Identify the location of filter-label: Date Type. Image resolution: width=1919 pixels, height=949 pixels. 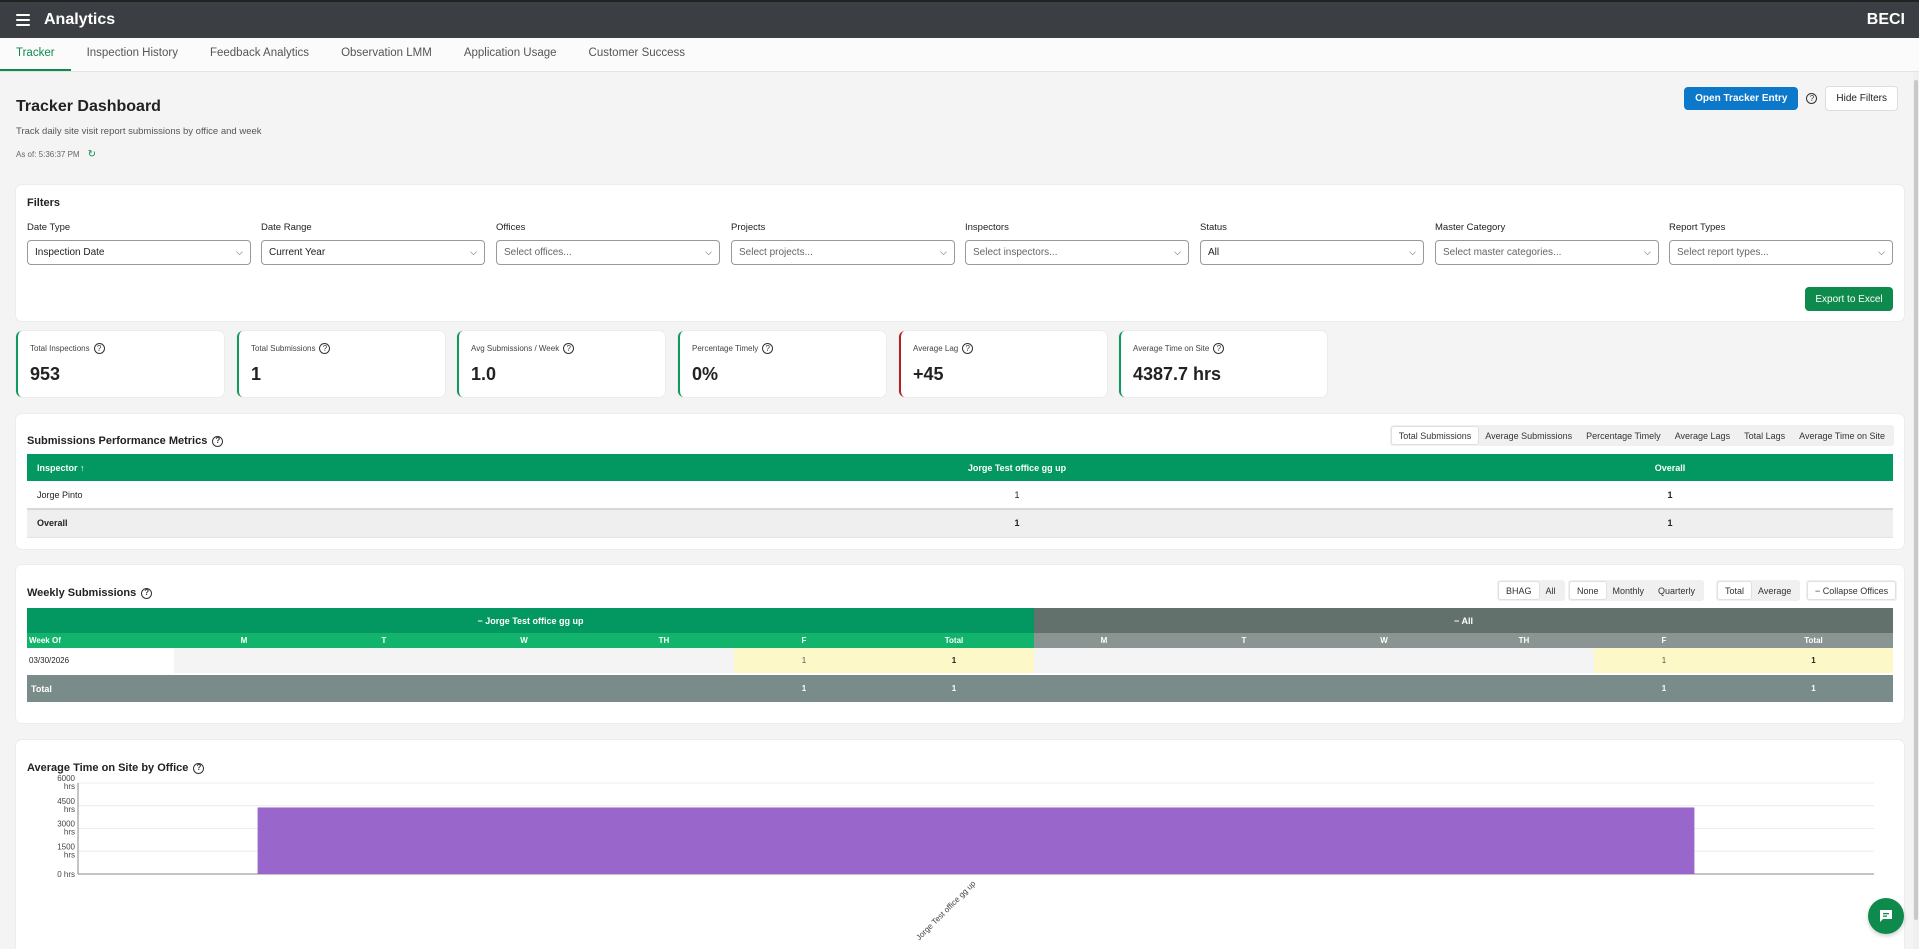
(49, 227).